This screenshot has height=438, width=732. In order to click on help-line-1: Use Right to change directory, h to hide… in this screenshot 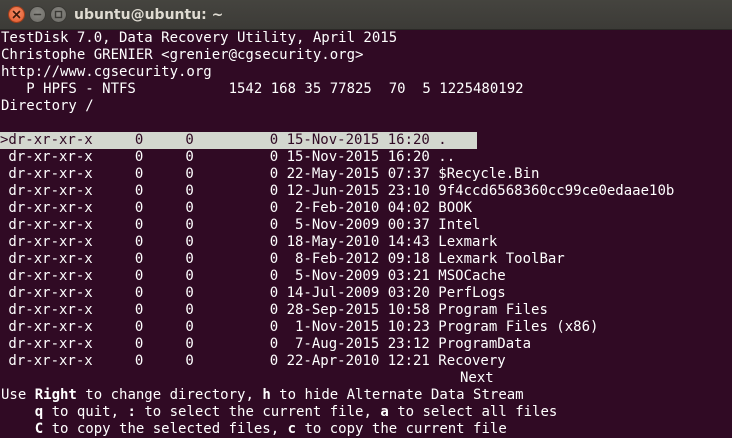, I will do `click(262, 395)`.